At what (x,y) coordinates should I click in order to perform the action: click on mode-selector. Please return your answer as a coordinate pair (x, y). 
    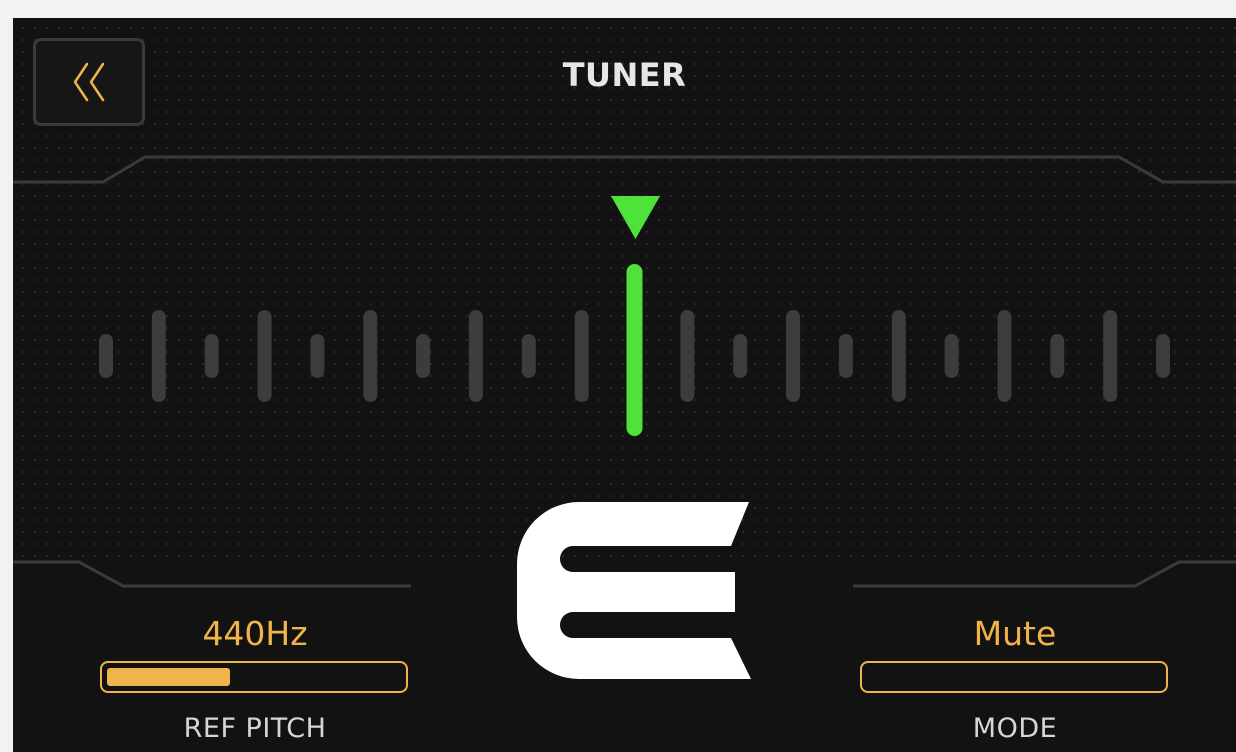
    Looking at the image, I should click on (1014, 677).